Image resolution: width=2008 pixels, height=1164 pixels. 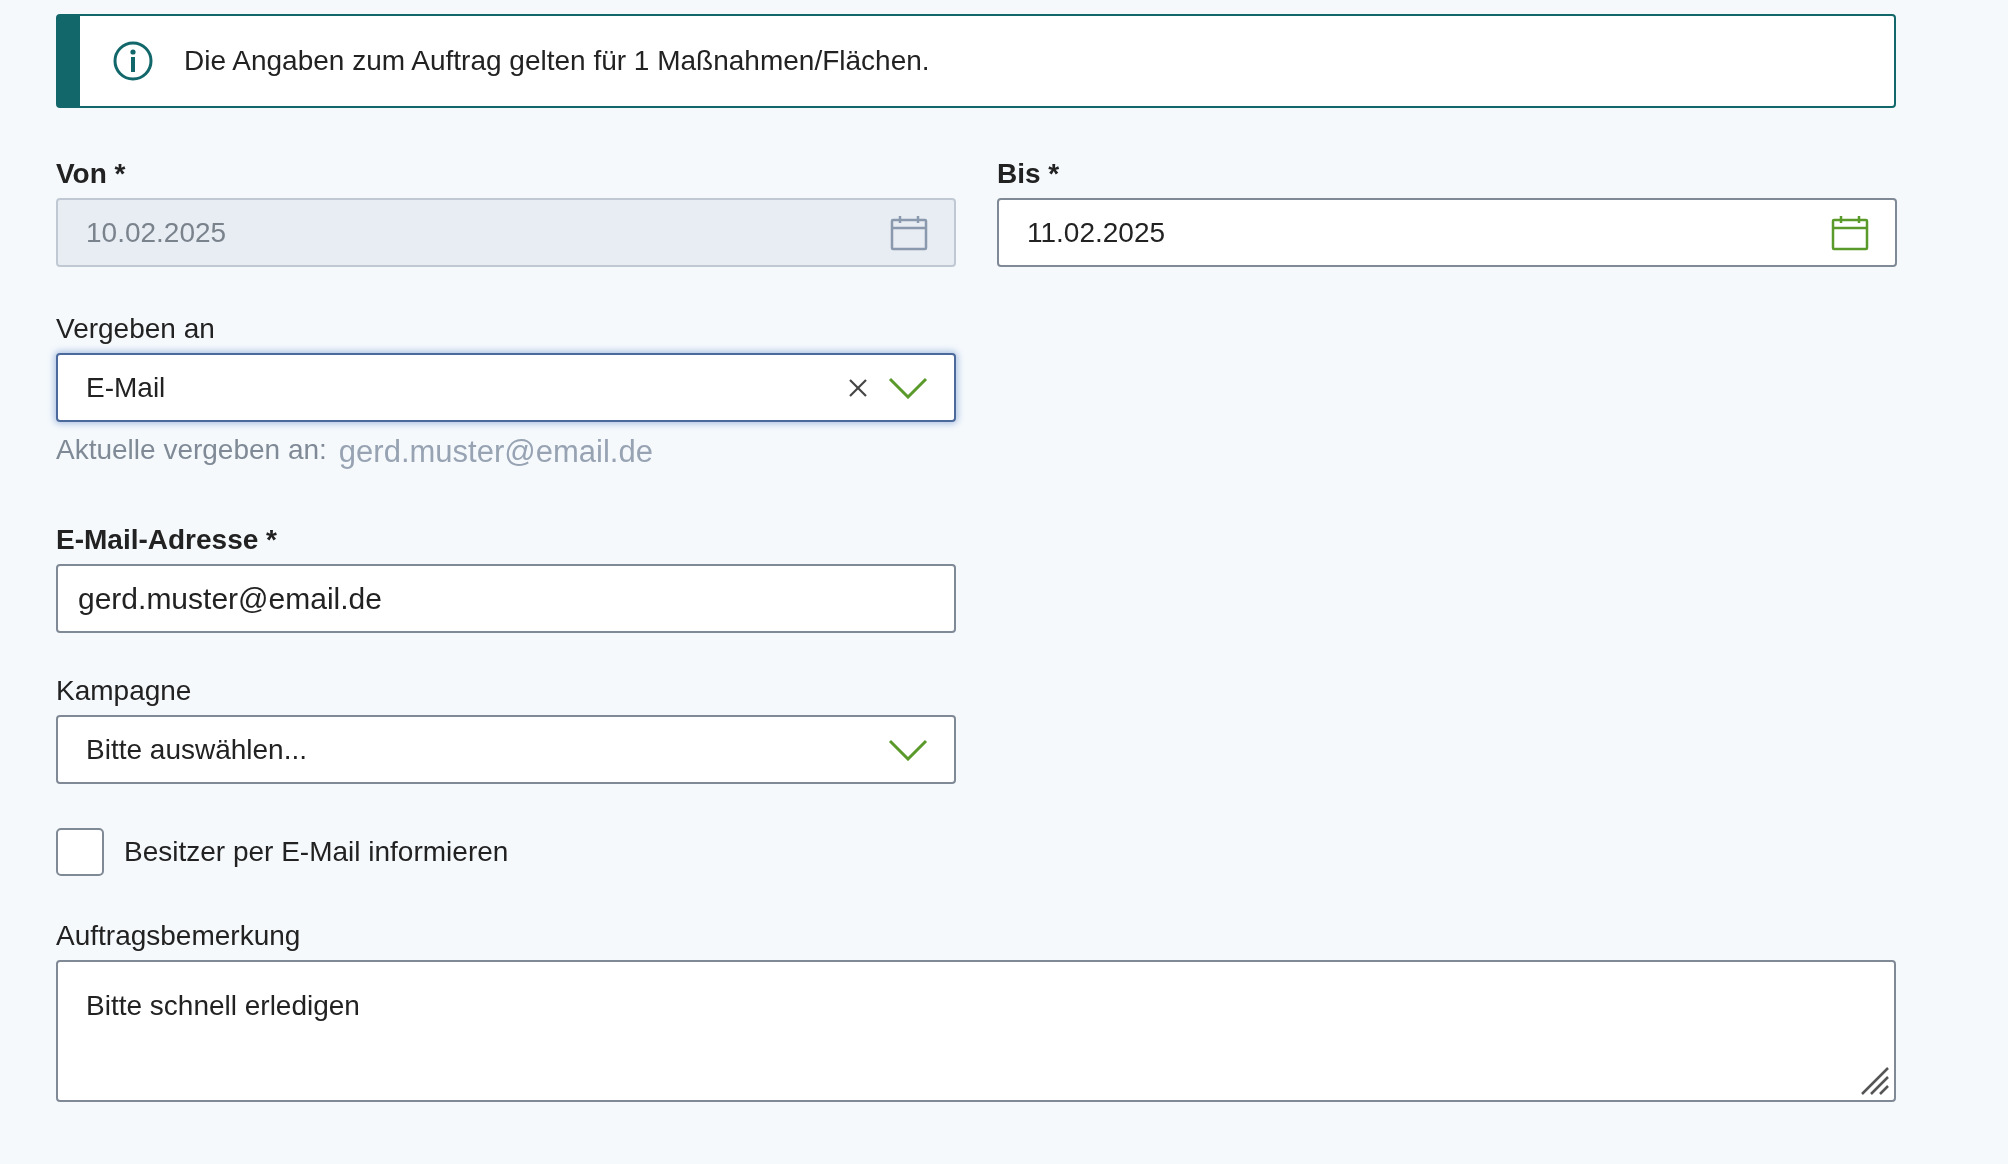 I want to click on checkbox-label: Besitzer per E-Mail informieren, so click(x=316, y=852).